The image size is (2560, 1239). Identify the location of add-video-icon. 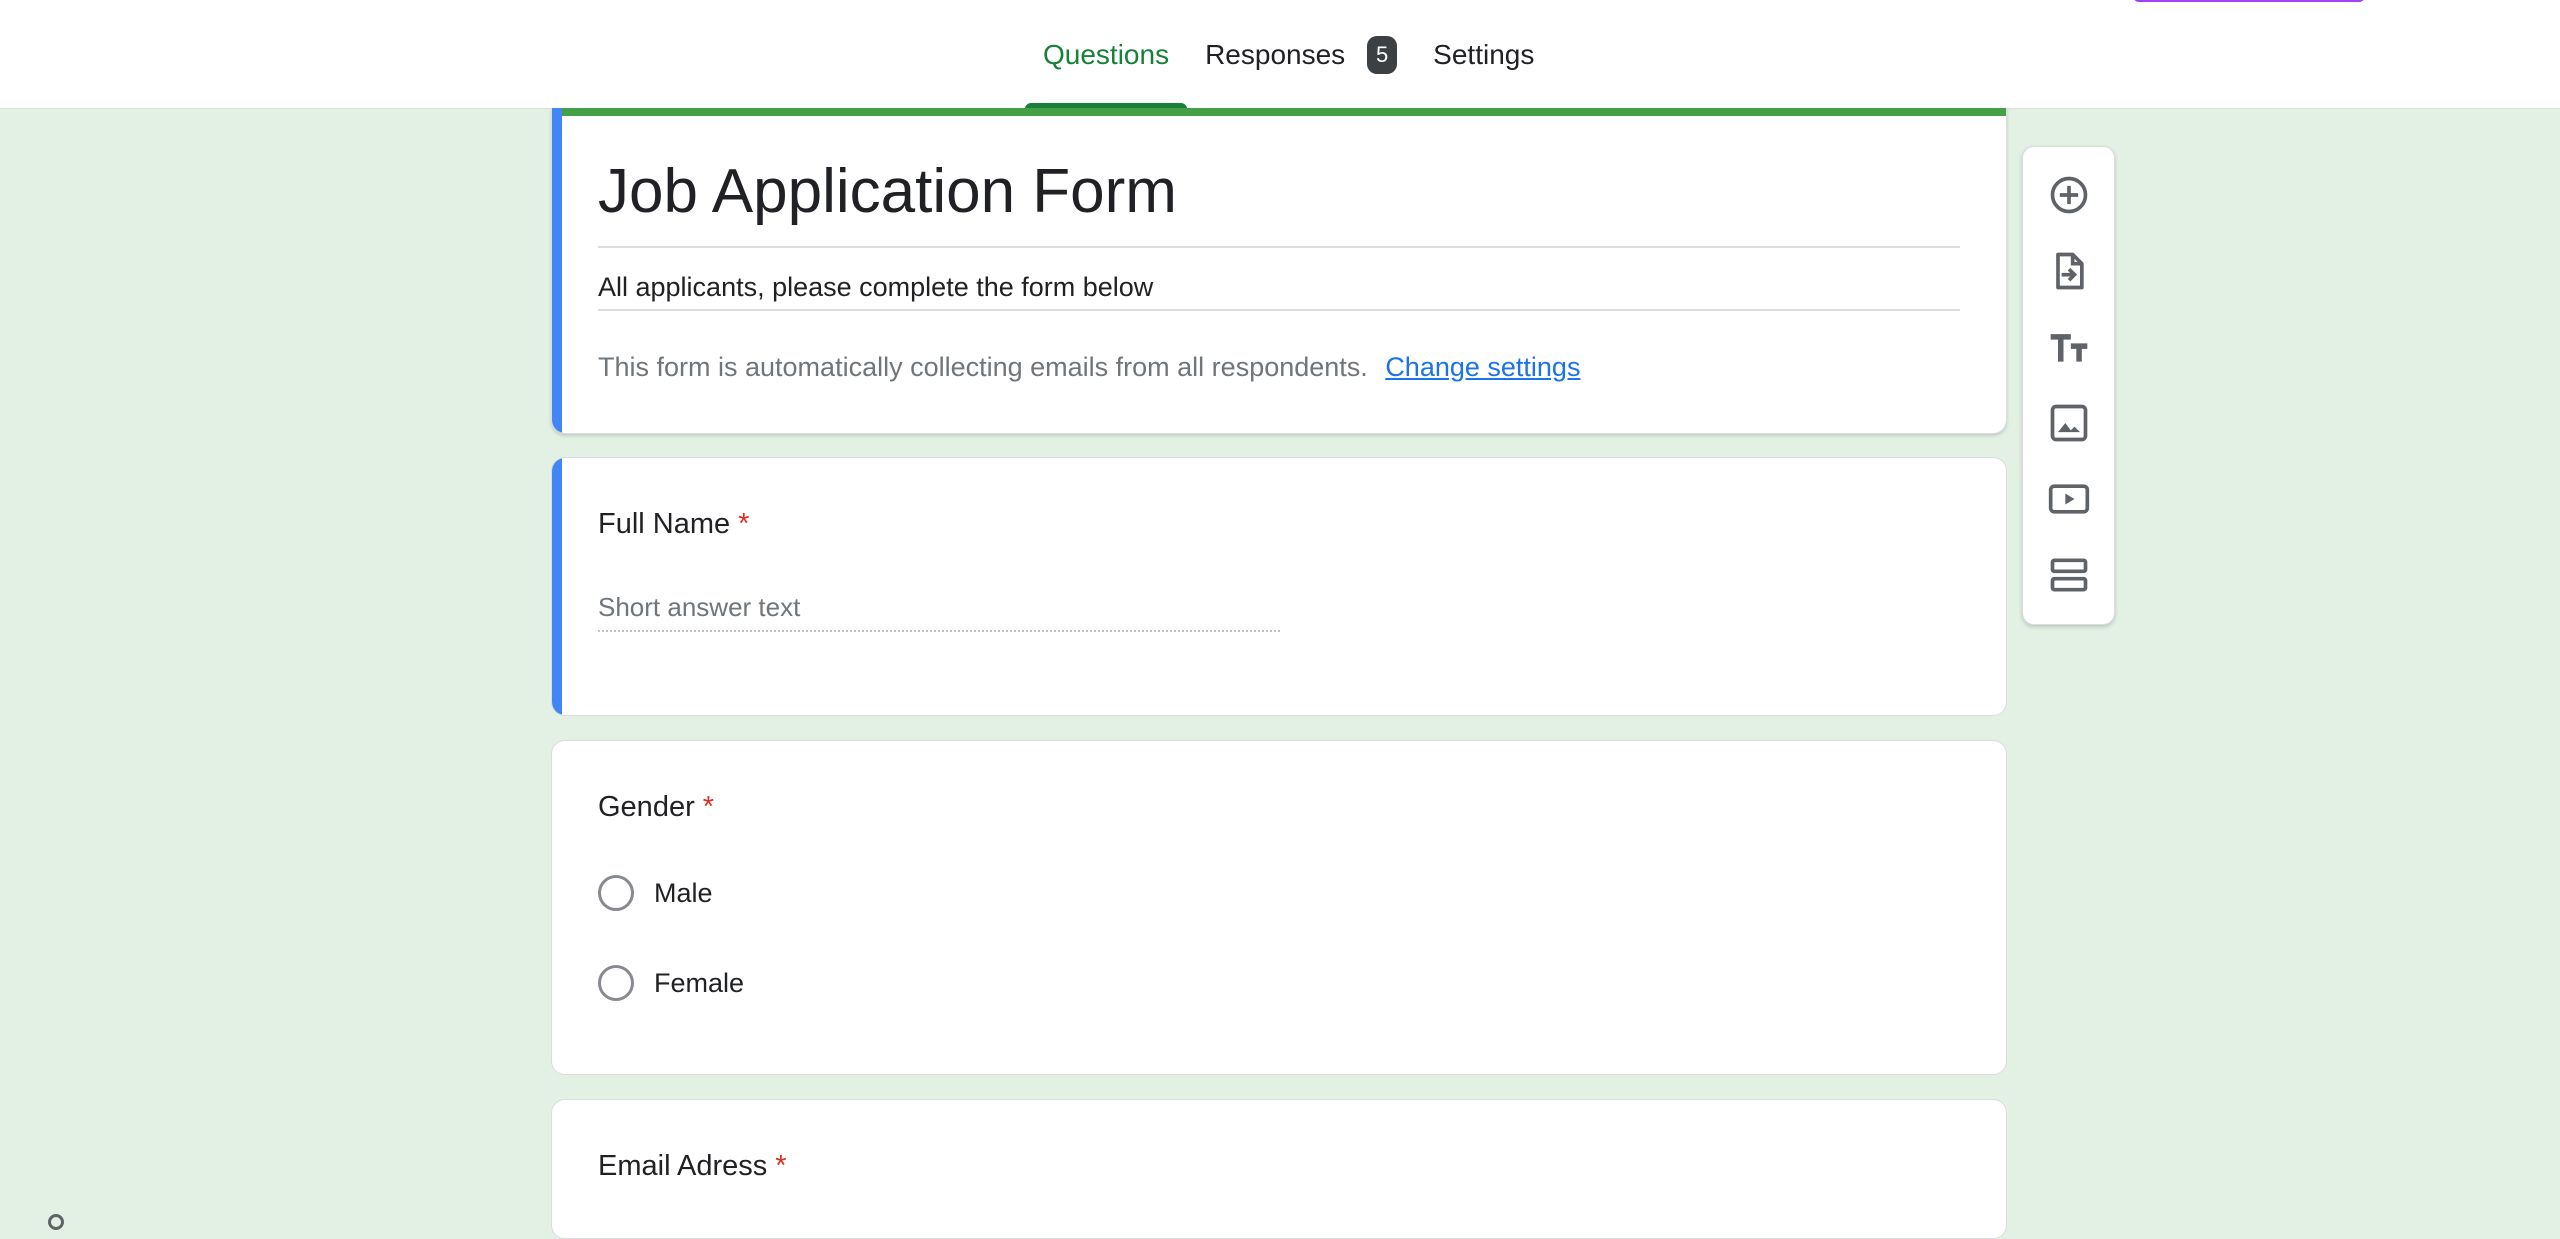
(2069, 499).